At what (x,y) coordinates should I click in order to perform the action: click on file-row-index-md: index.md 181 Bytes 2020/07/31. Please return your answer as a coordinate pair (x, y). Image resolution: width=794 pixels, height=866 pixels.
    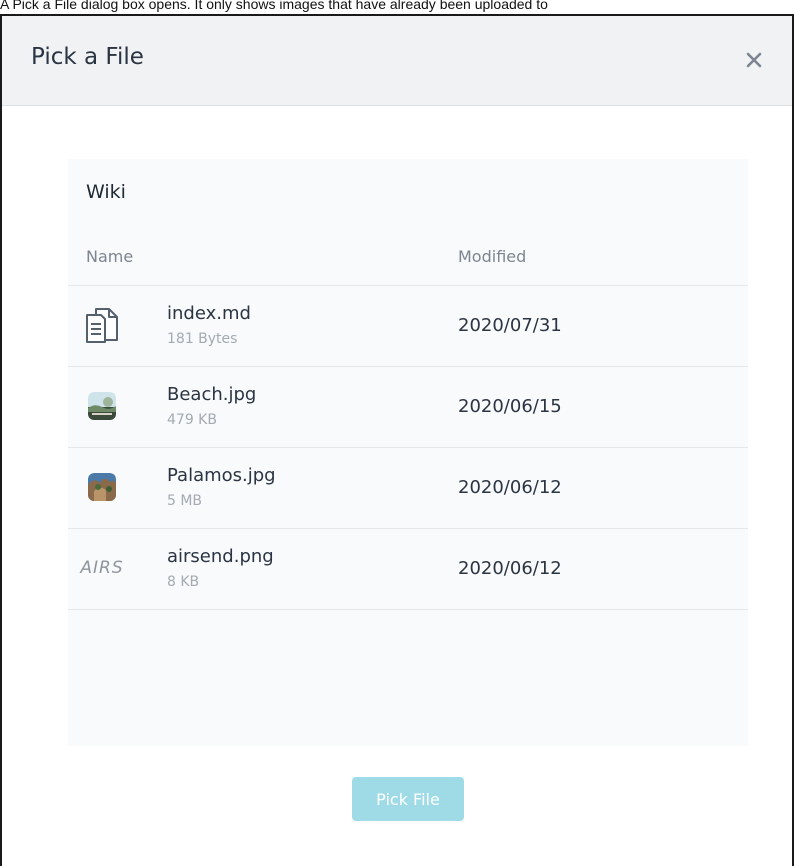
    Looking at the image, I should click on (408, 326).